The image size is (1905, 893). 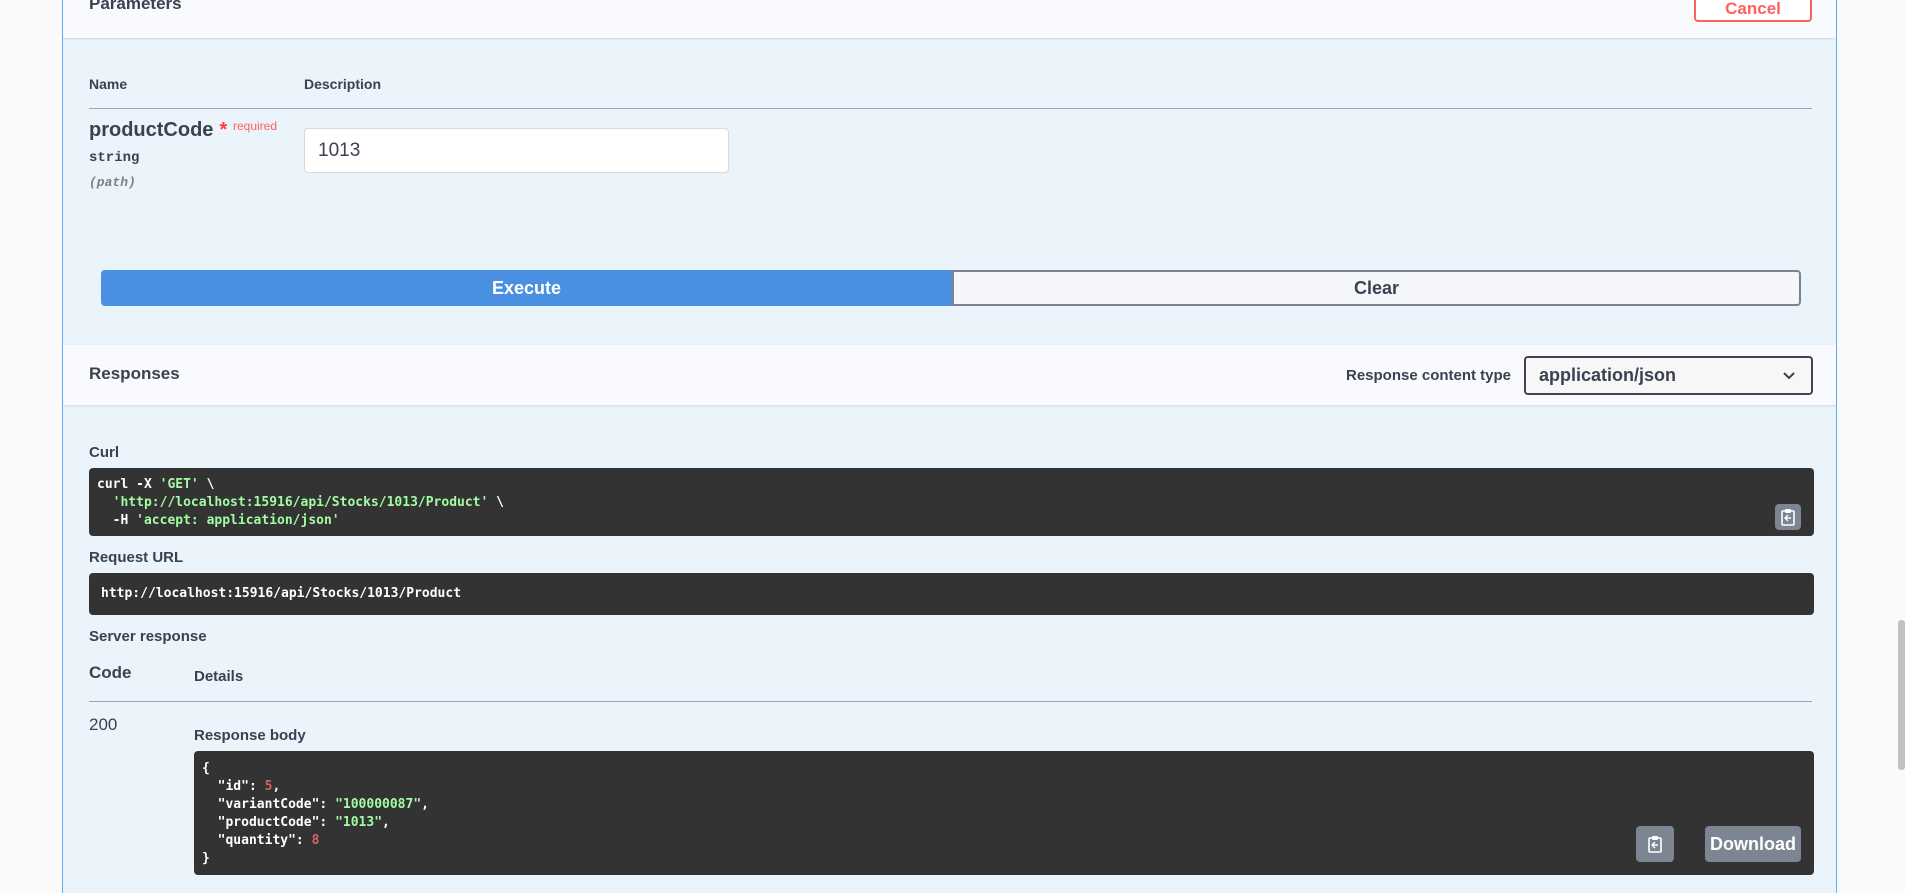 I want to click on response-body-label: Response body, so click(x=250, y=735).